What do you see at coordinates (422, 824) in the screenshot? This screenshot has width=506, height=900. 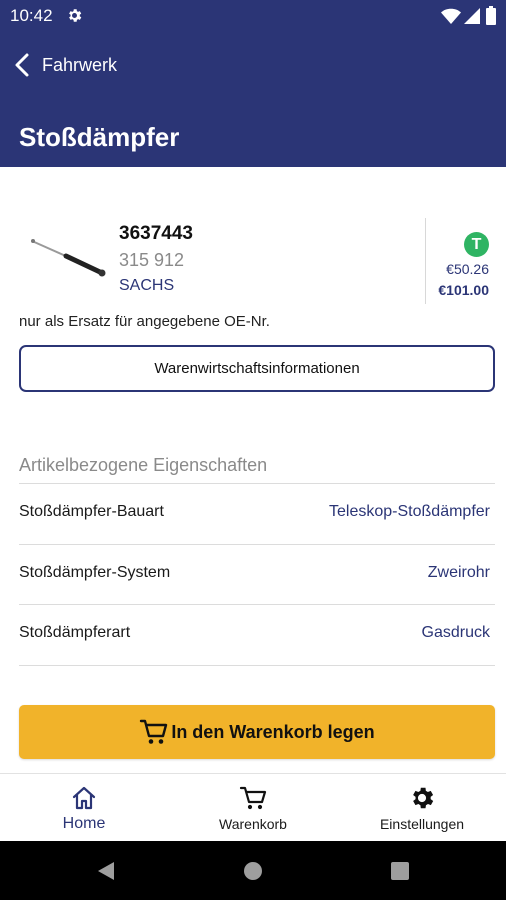 I see `nav-label-settings: Einstellungen` at bounding box center [422, 824].